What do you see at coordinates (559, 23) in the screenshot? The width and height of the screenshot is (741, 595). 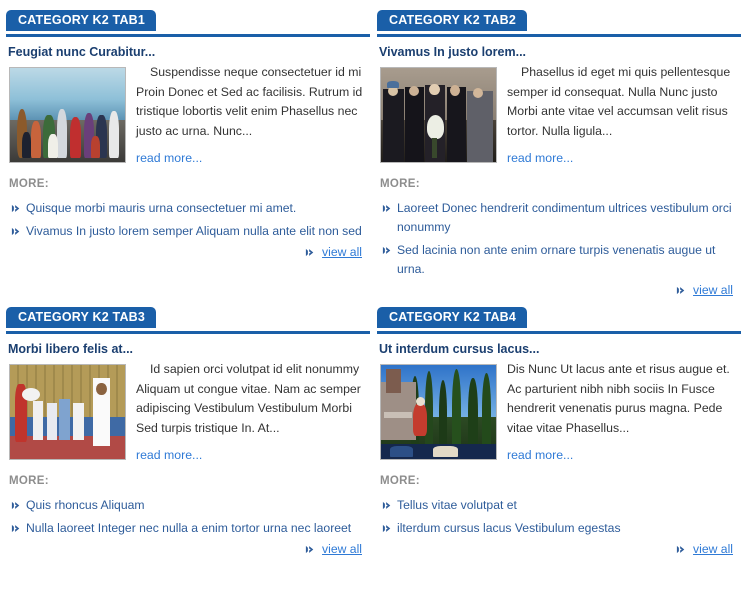 I see `tab-header-2: CATEGORY K2 TAB2` at bounding box center [559, 23].